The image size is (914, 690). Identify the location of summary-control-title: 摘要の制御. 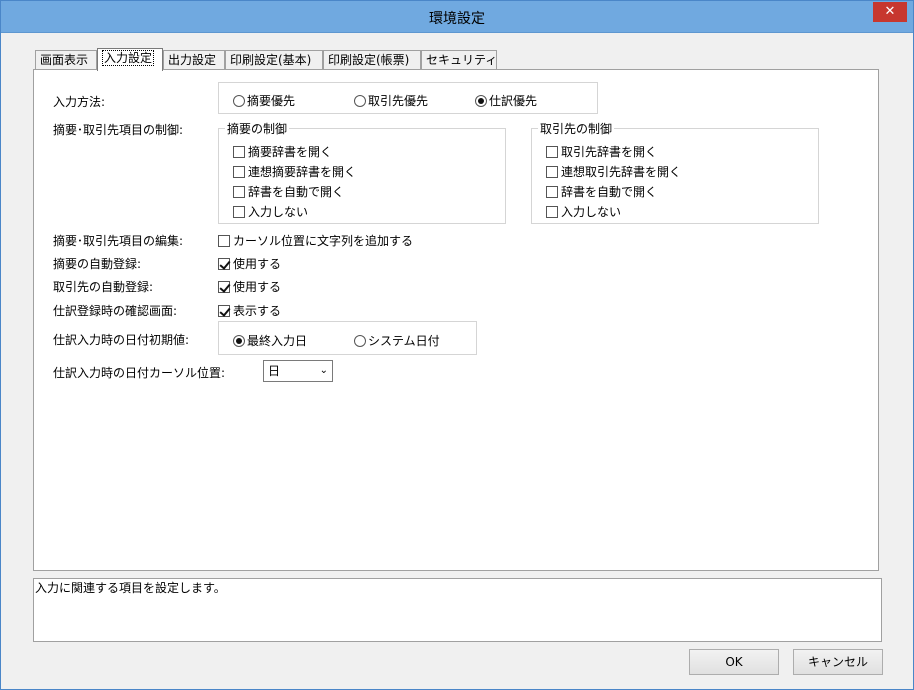
(257, 128).